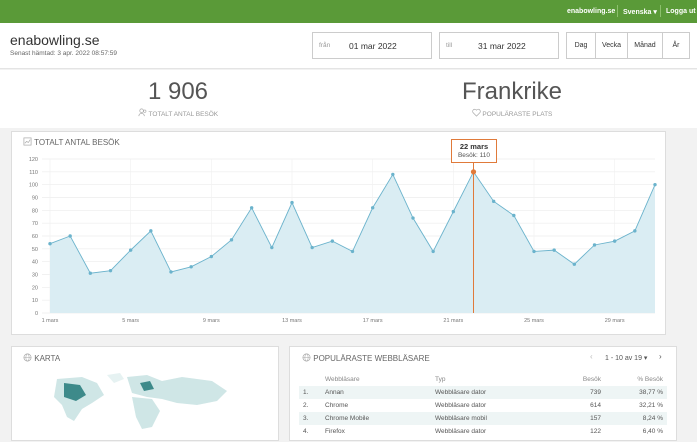 The image size is (697, 442). Describe the element at coordinates (376, 418) in the screenshot. I see `browser-name: Chrome Mobile` at that location.